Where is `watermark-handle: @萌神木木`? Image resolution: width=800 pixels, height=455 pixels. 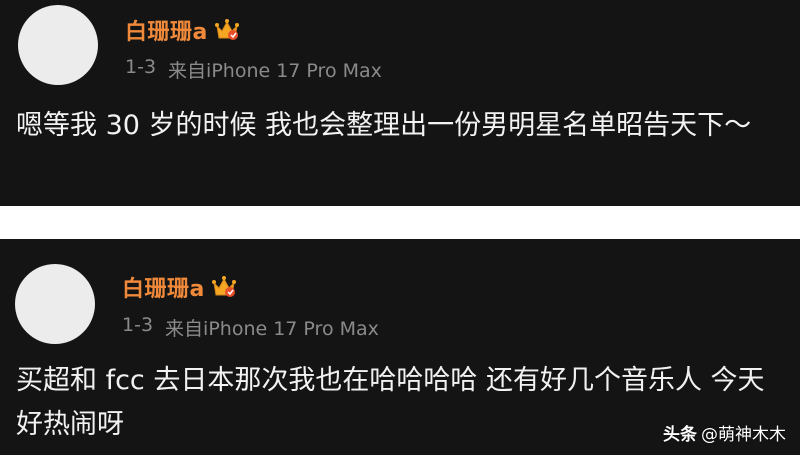
watermark-handle: @萌神木木 is located at coordinates (743, 435).